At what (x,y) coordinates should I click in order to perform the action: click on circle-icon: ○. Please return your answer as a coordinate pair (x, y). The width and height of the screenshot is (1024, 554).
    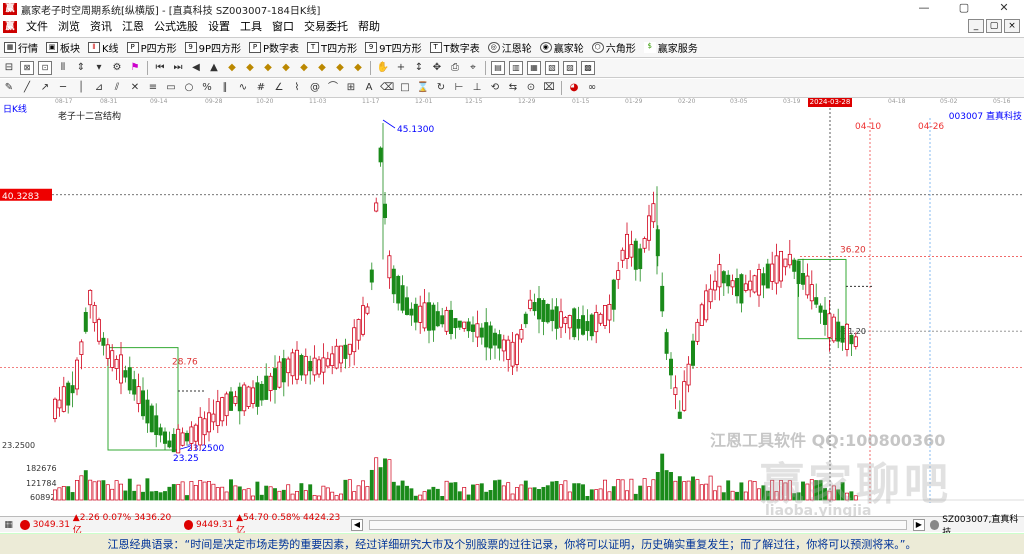
    Looking at the image, I should click on (189, 88).